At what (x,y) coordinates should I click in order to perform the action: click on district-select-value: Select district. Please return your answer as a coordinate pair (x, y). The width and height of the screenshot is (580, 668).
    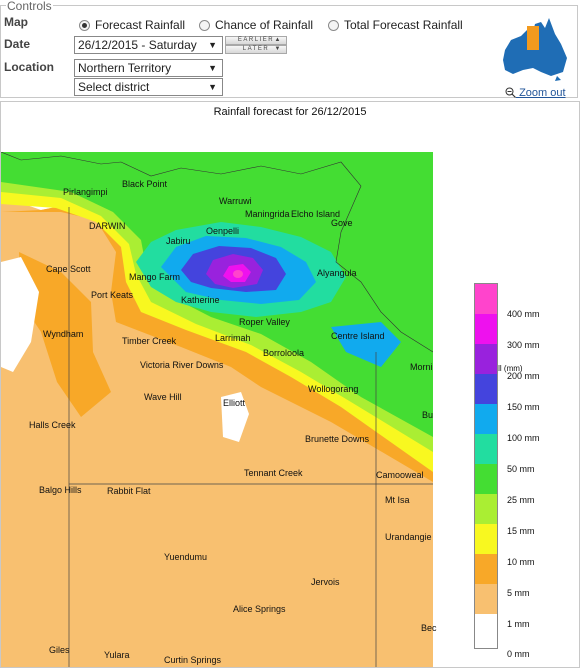
    Looking at the image, I should click on (114, 87).